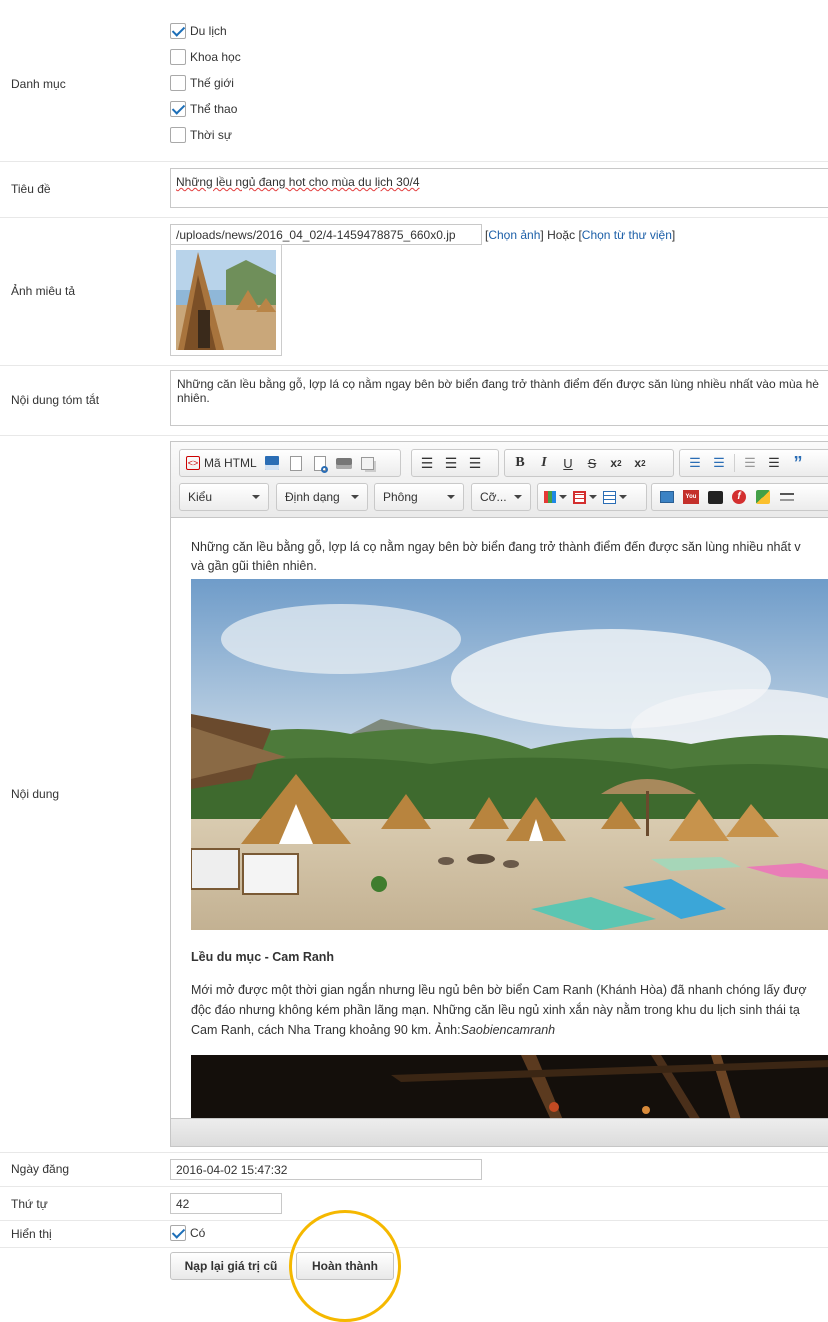 This screenshot has width=828, height=1322. I want to click on table-properties-button, so click(615, 497).